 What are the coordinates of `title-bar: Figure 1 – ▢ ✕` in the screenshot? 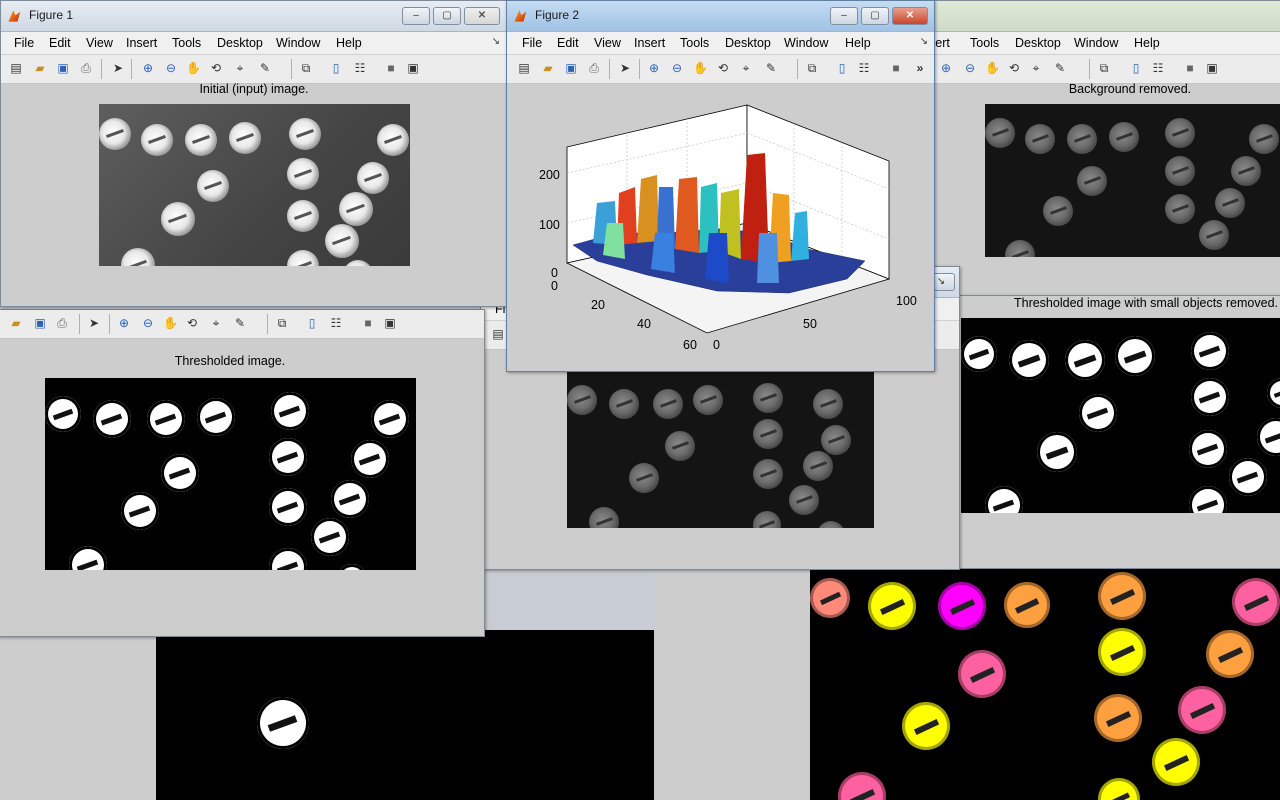 It's located at (253, 16).